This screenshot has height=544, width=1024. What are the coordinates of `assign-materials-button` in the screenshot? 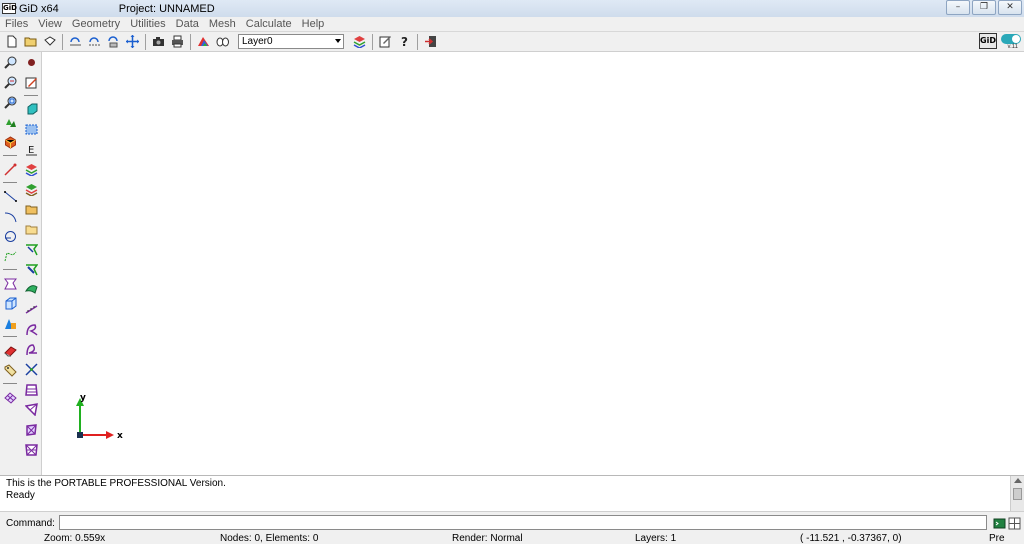 It's located at (31, 269).